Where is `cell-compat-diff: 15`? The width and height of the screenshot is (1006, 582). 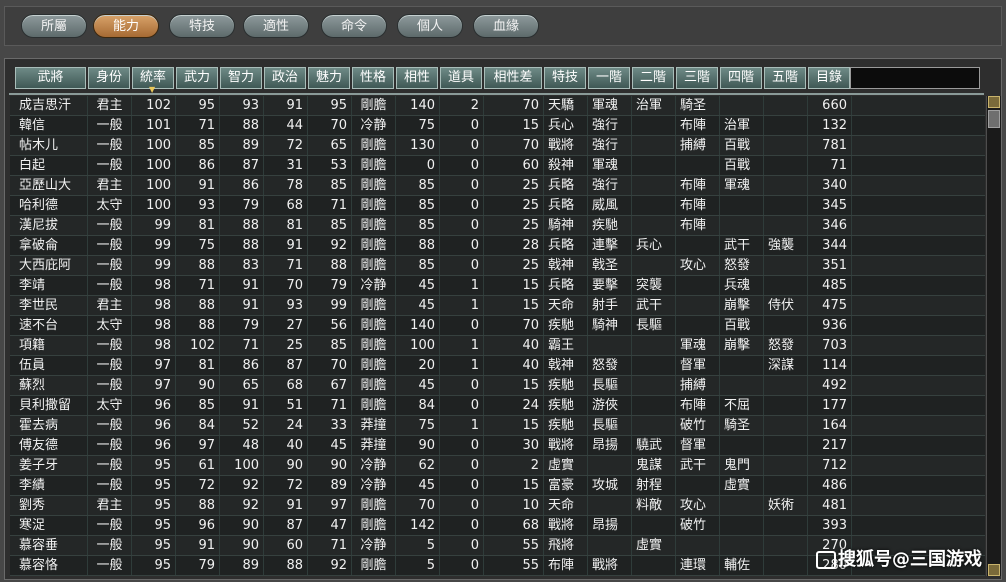 cell-compat-diff: 15 is located at coordinates (514, 486).